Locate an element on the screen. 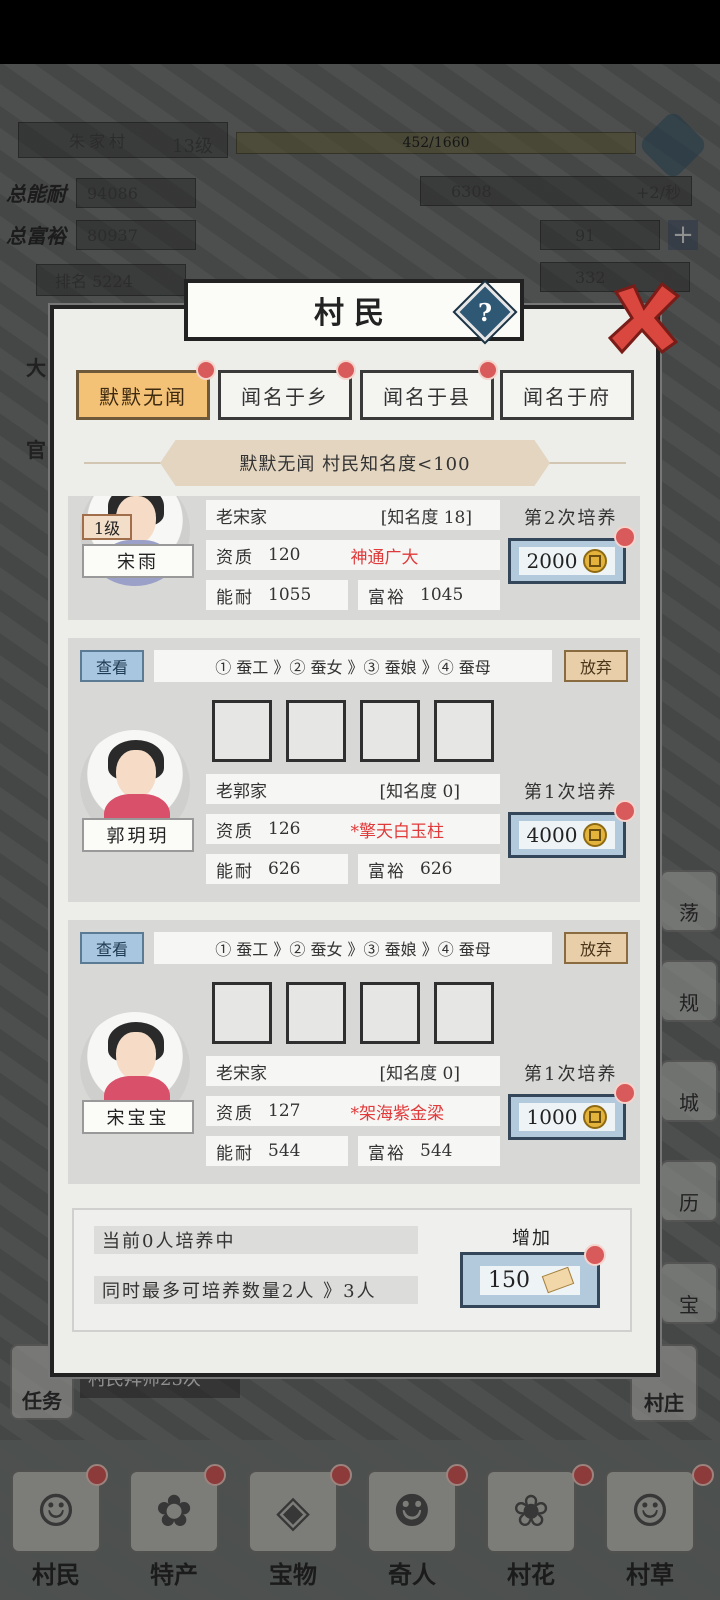 This screenshot has width=720, height=1600. villager-3-cost: 1000 is located at coordinates (567, 1117).